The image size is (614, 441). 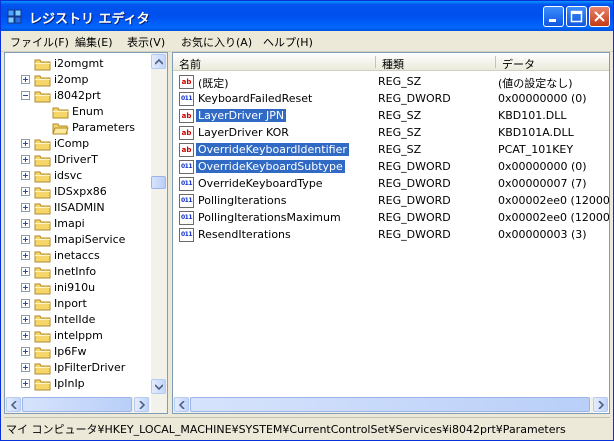 I want to click on tree-node: Enum, so click(x=77, y=112).